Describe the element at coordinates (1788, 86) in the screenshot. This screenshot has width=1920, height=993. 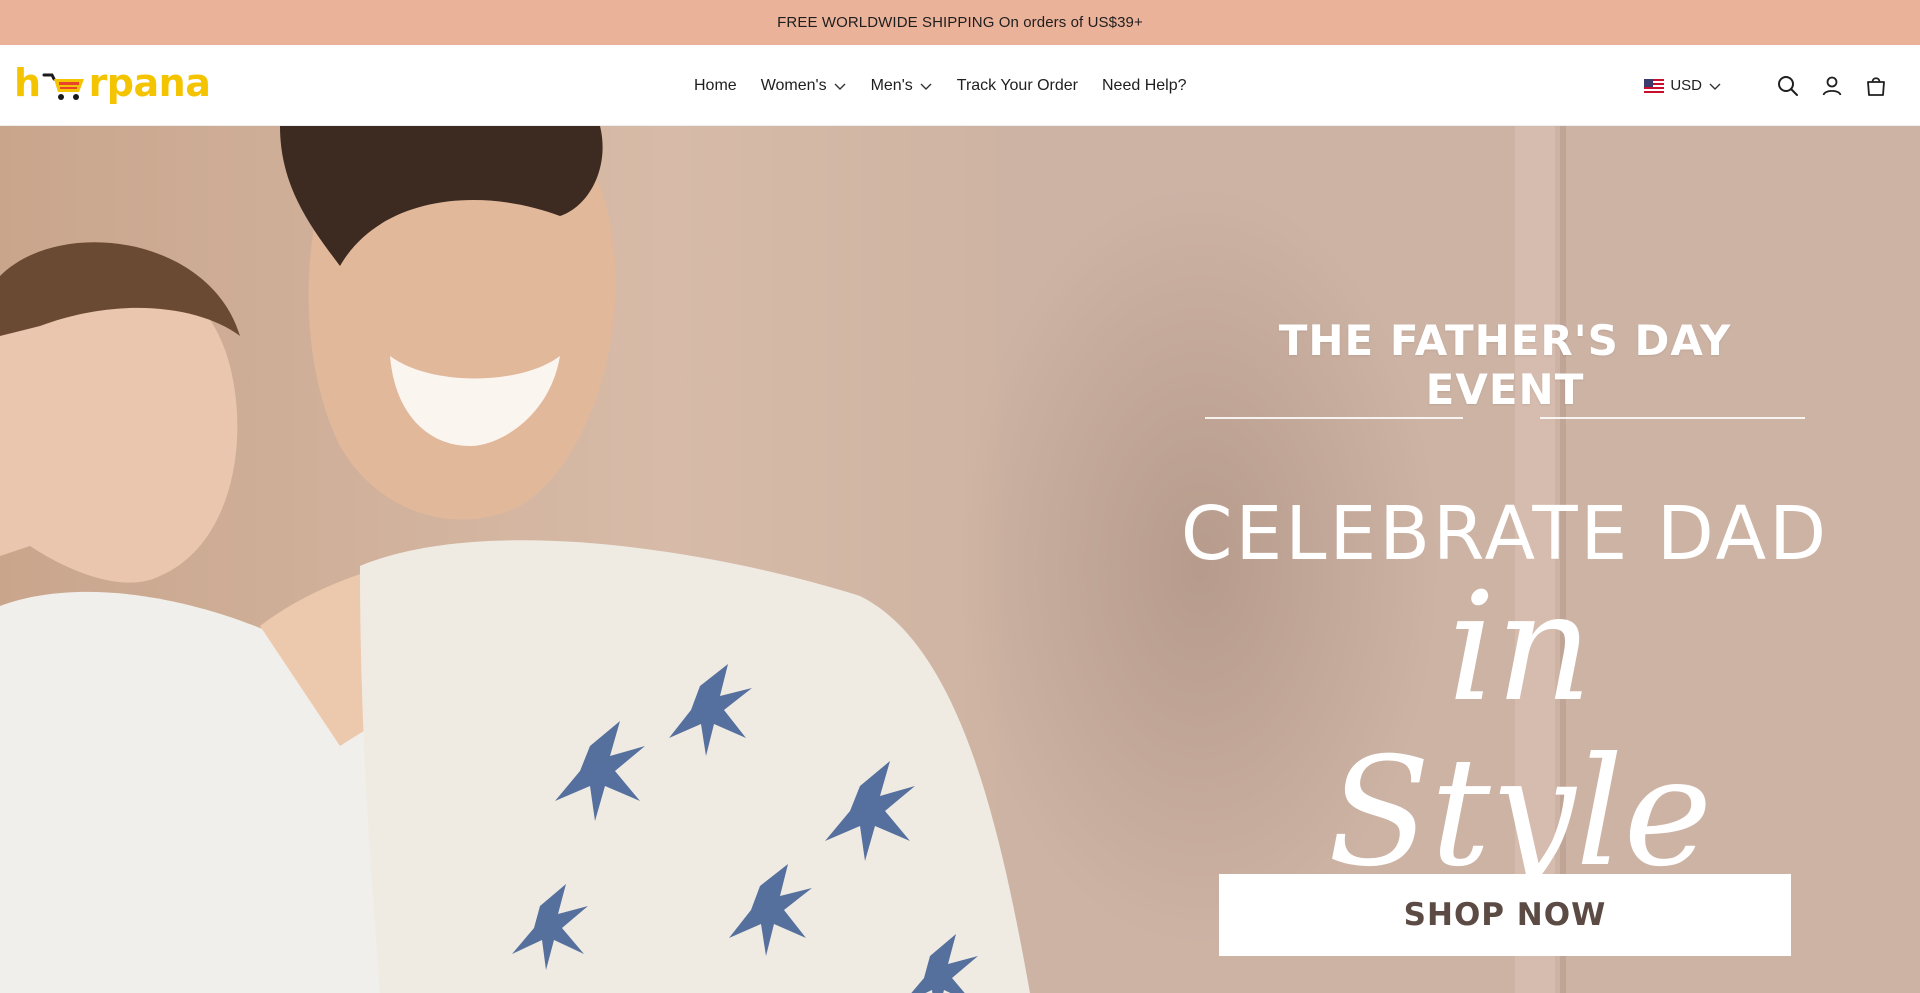
I see `search-icon` at that location.